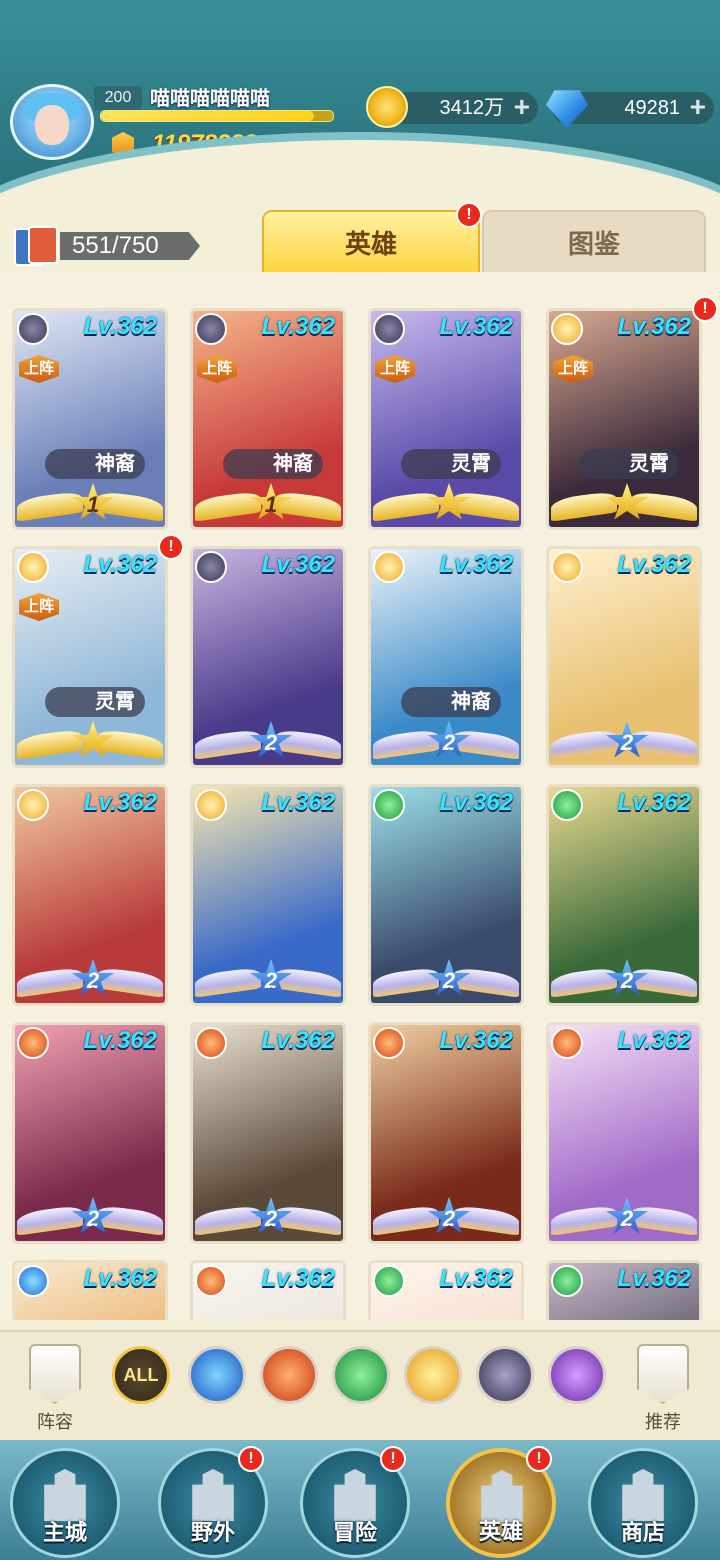 The height and width of the screenshot is (1560, 720). Describe the element at coordinates (663, 1422) in the screenshot. I see `recommend-label: 推荐` at that location.